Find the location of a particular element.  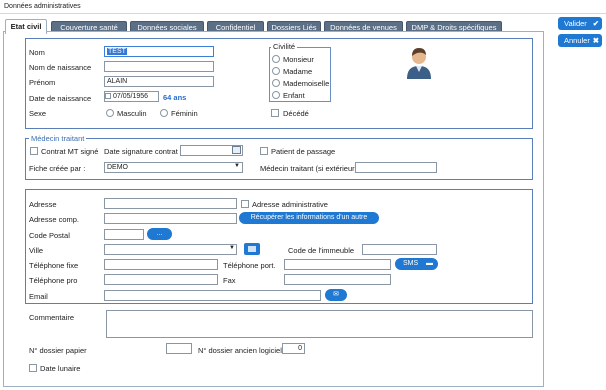

ville-map-button is located at coordinates (252, 249).